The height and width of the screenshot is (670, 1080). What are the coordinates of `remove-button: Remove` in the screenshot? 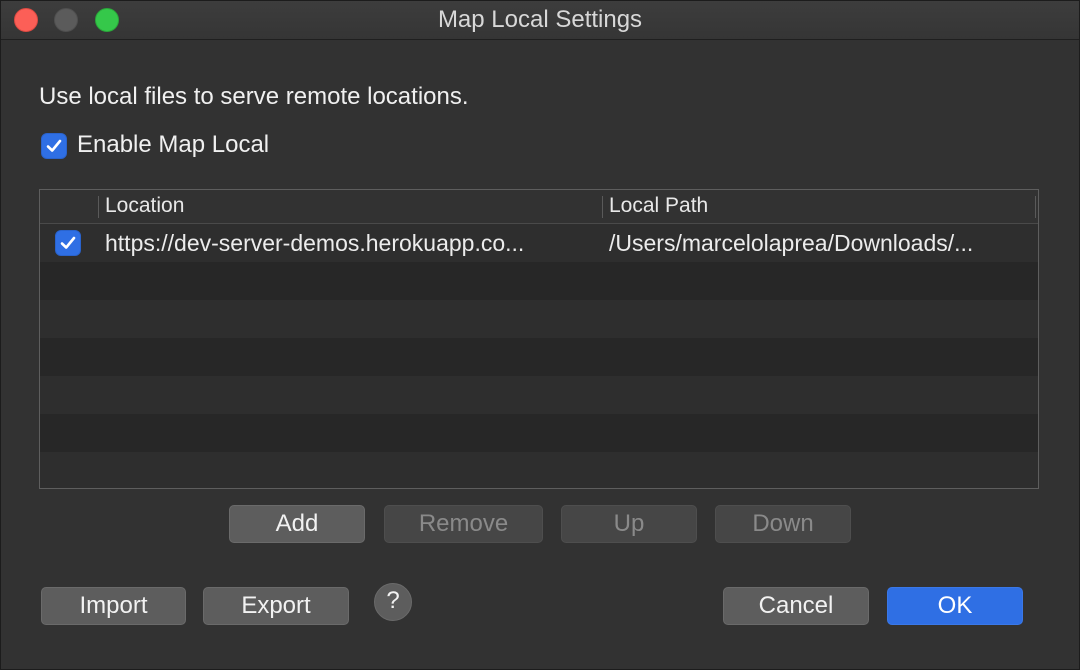 It's located at (463, 524).